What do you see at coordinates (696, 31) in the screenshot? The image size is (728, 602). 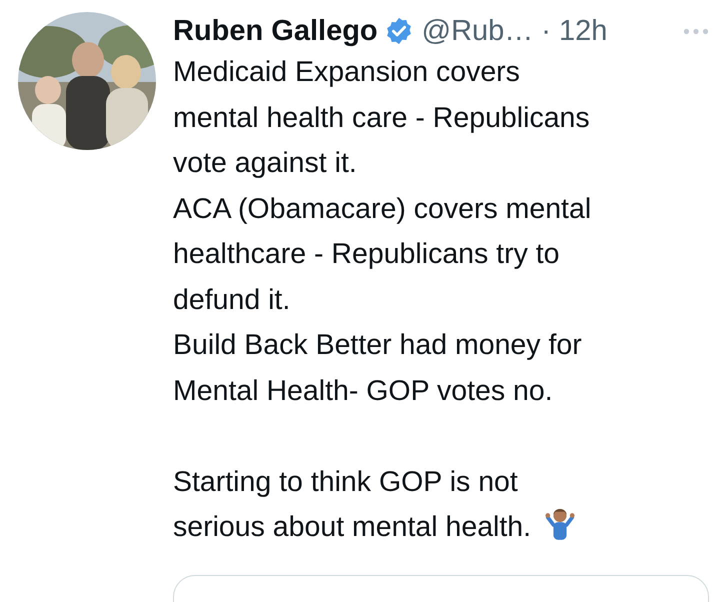 I see `more-icon` at bounding box center [696, 31].